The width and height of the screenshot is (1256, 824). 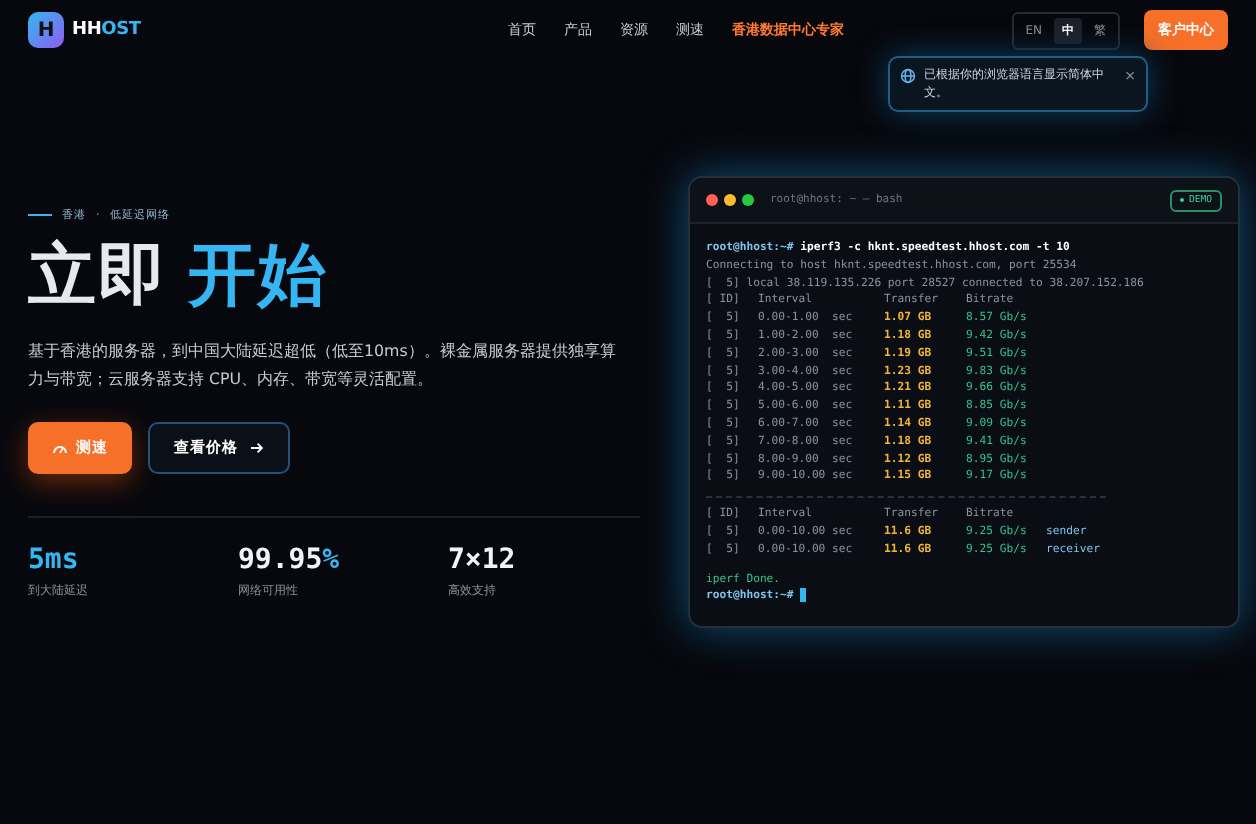 What do you see at coordinates (908, 76) in the screenshot?
I see `globe-icon` at bounding box center [908, 76].